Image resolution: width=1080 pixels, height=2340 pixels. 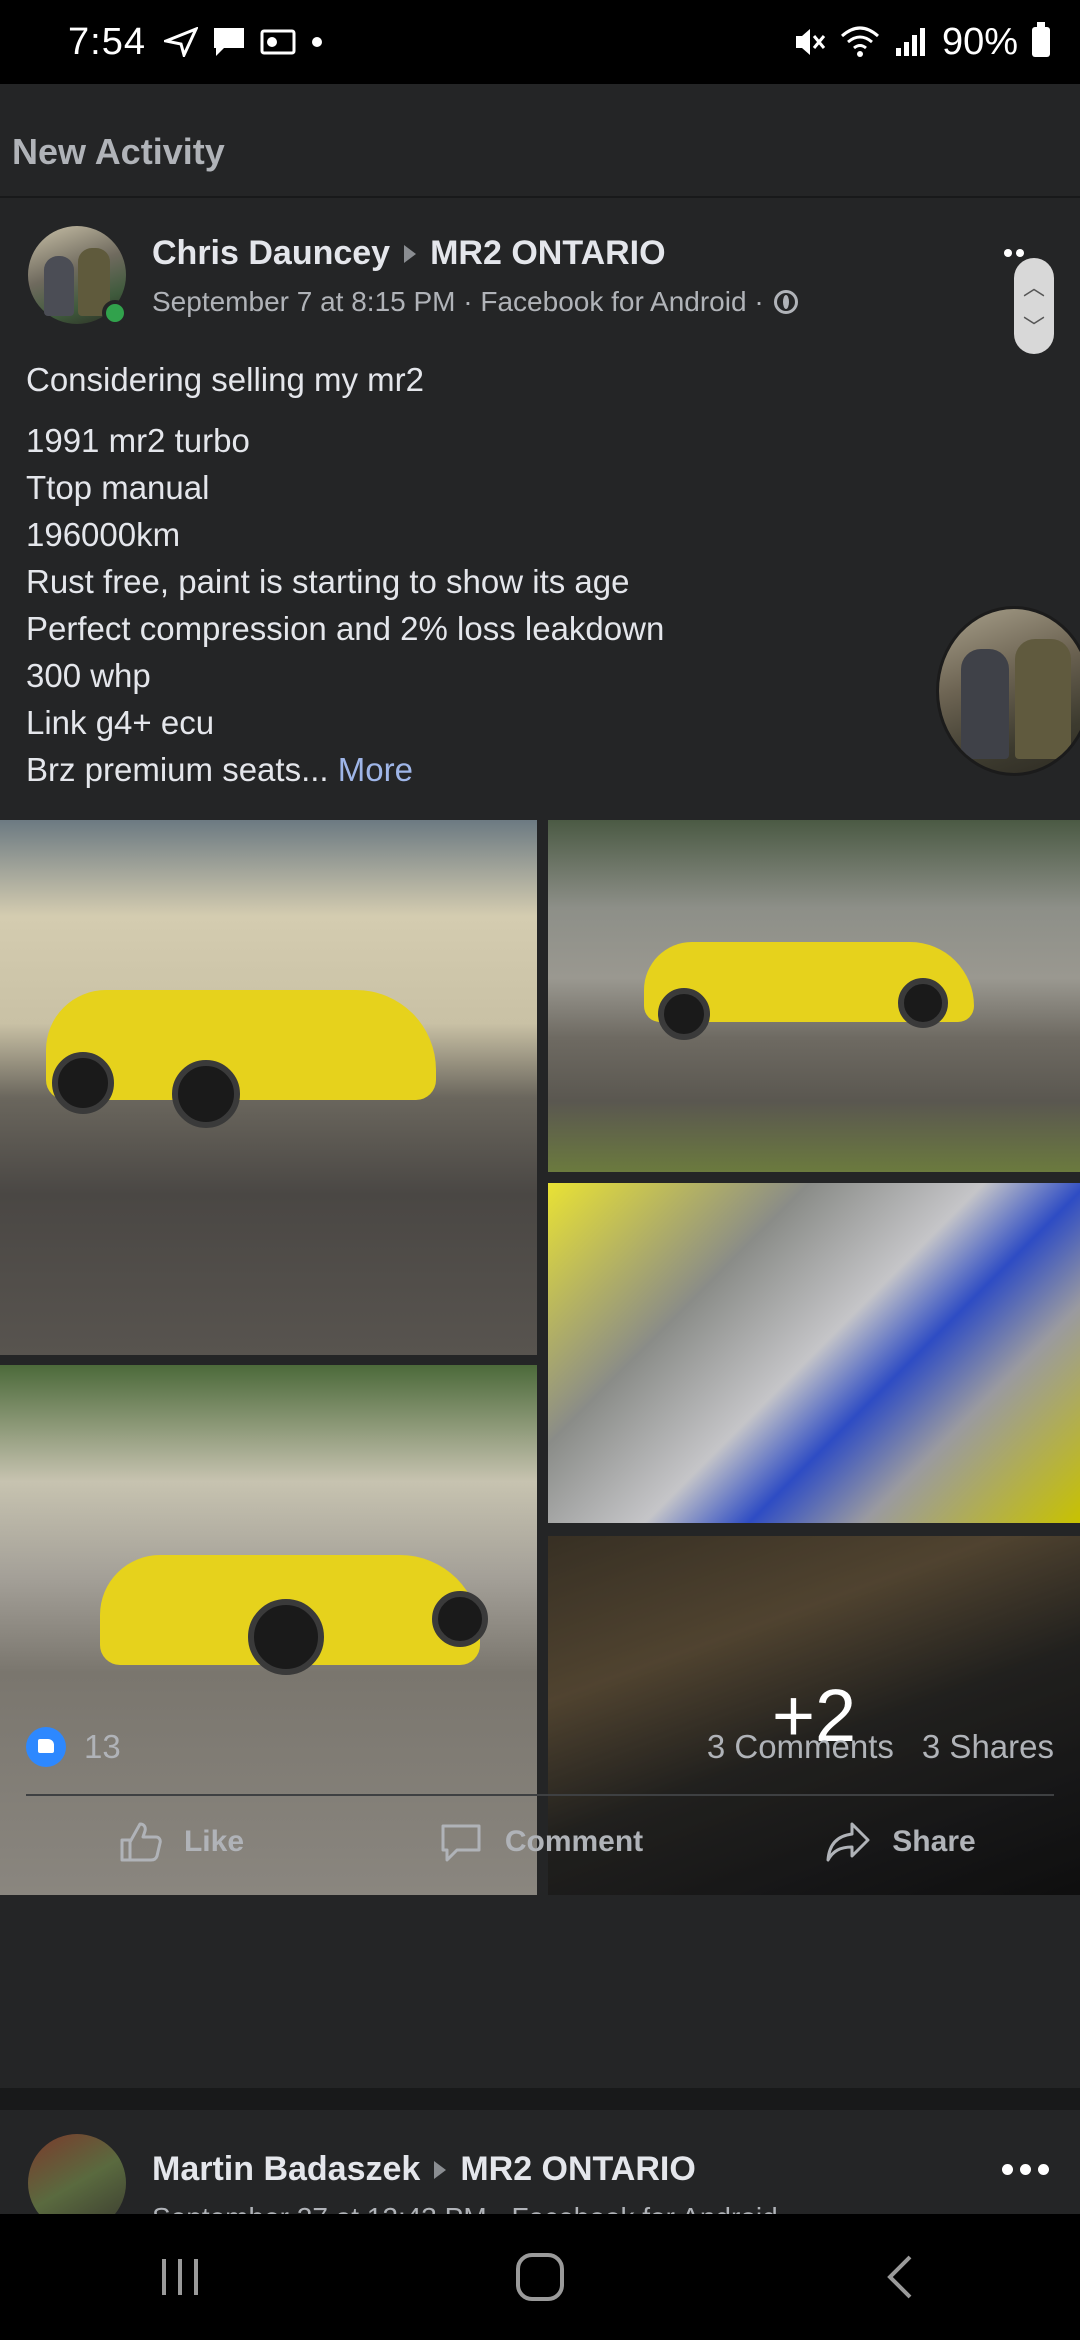 What do you see at coordinates (78, 276) in the screenshot?
I see `author-avatar` at bounding box center [78, 276].